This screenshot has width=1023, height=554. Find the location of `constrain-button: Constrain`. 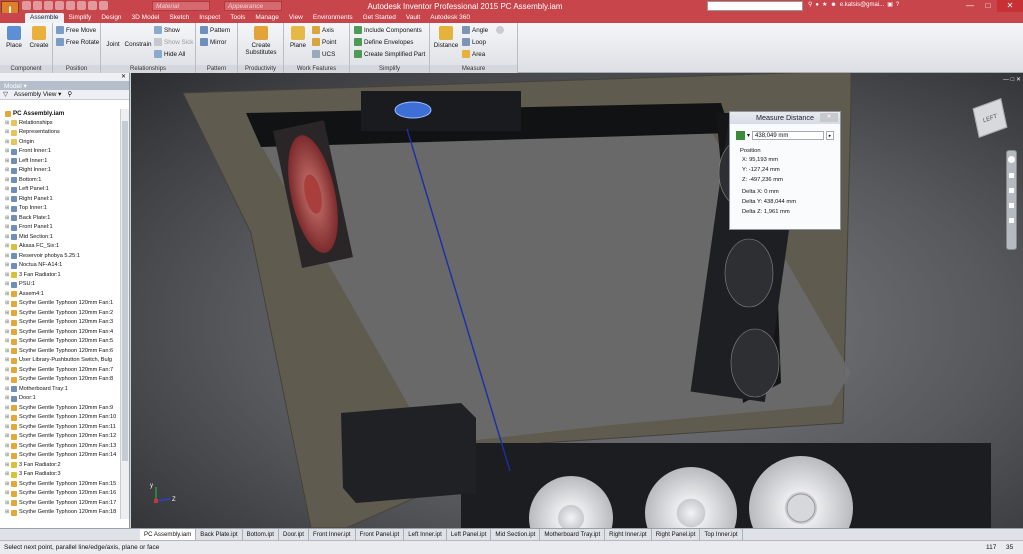

constrain-button: Constrain is located at coordinates (138, 44).